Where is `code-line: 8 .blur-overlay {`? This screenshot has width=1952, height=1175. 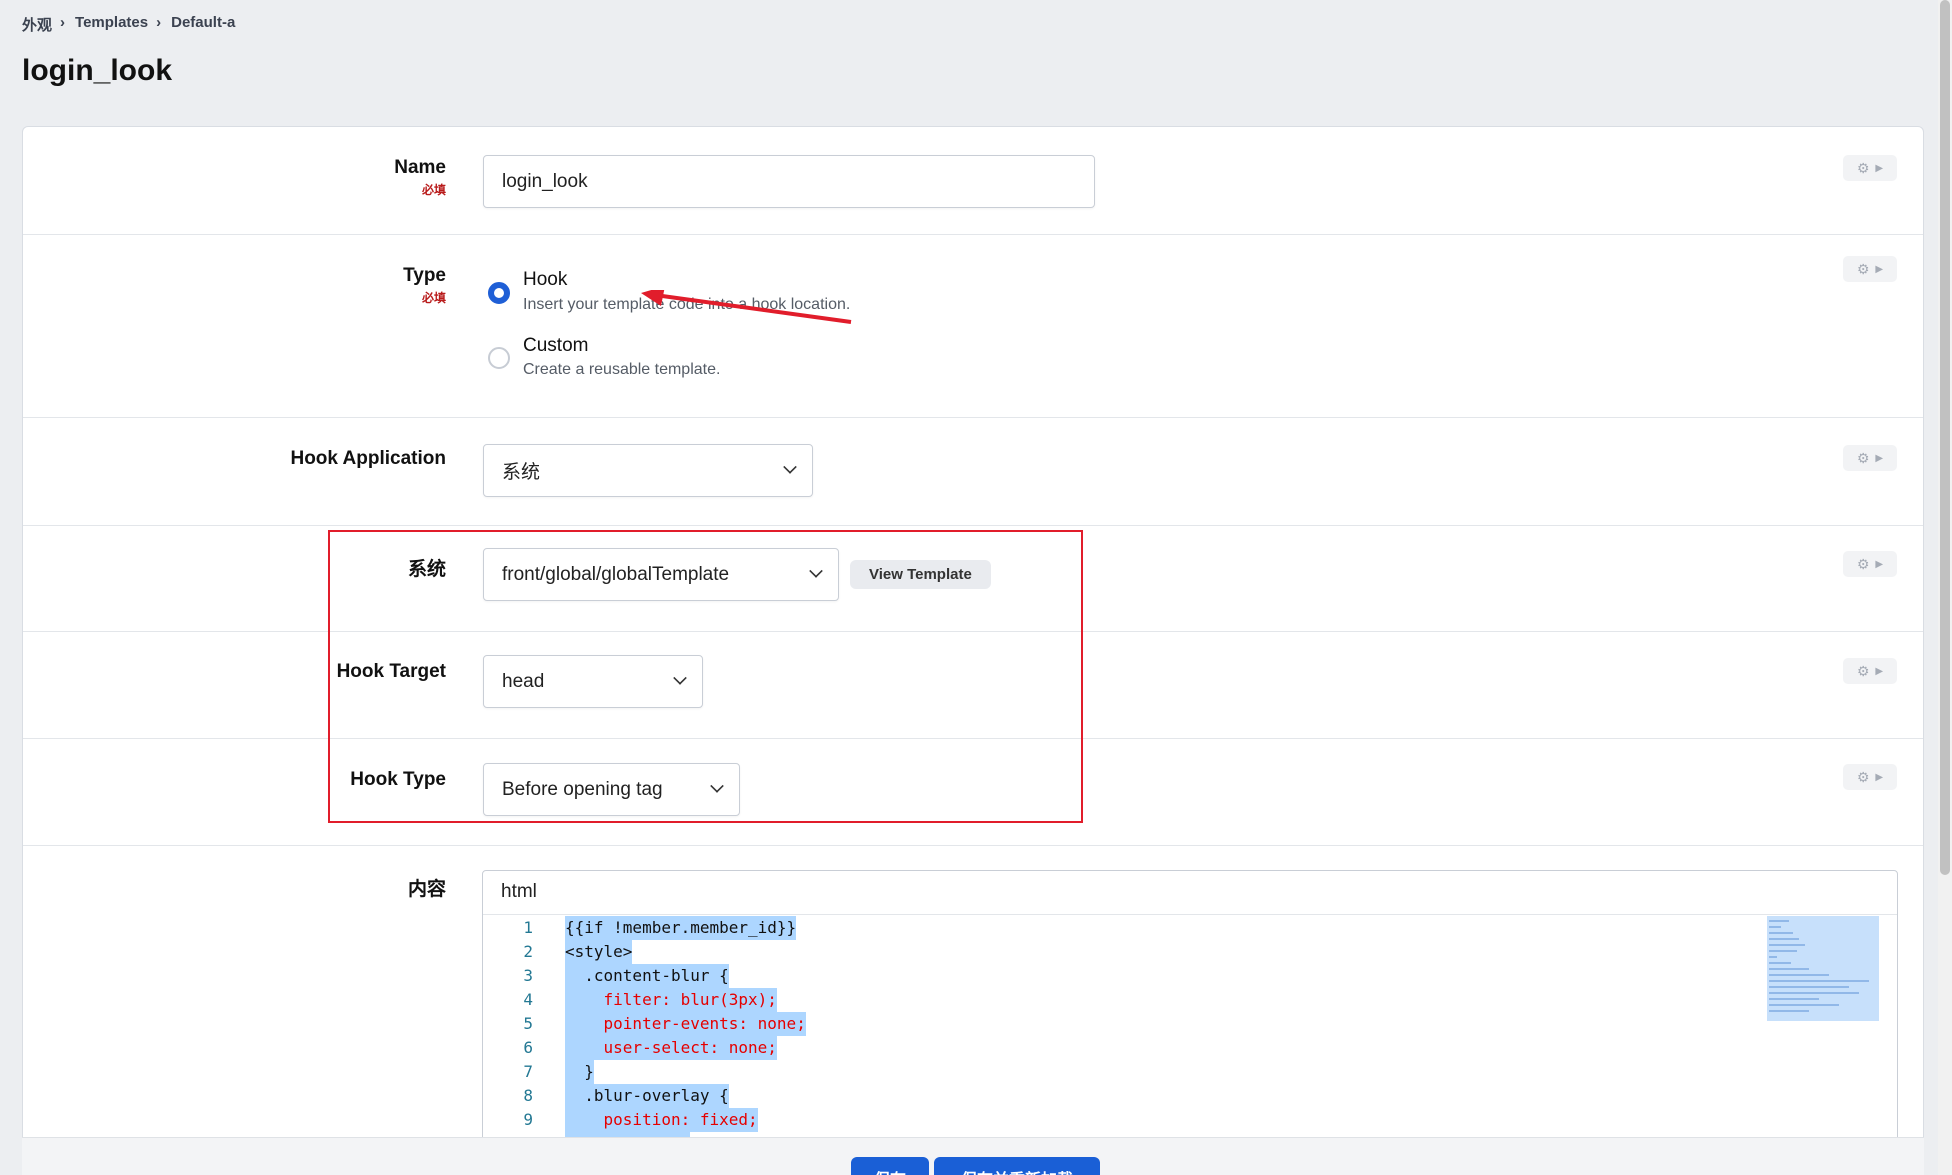 code-line: 8 .blur-overlay { is located at coordinates (1133, 1096).